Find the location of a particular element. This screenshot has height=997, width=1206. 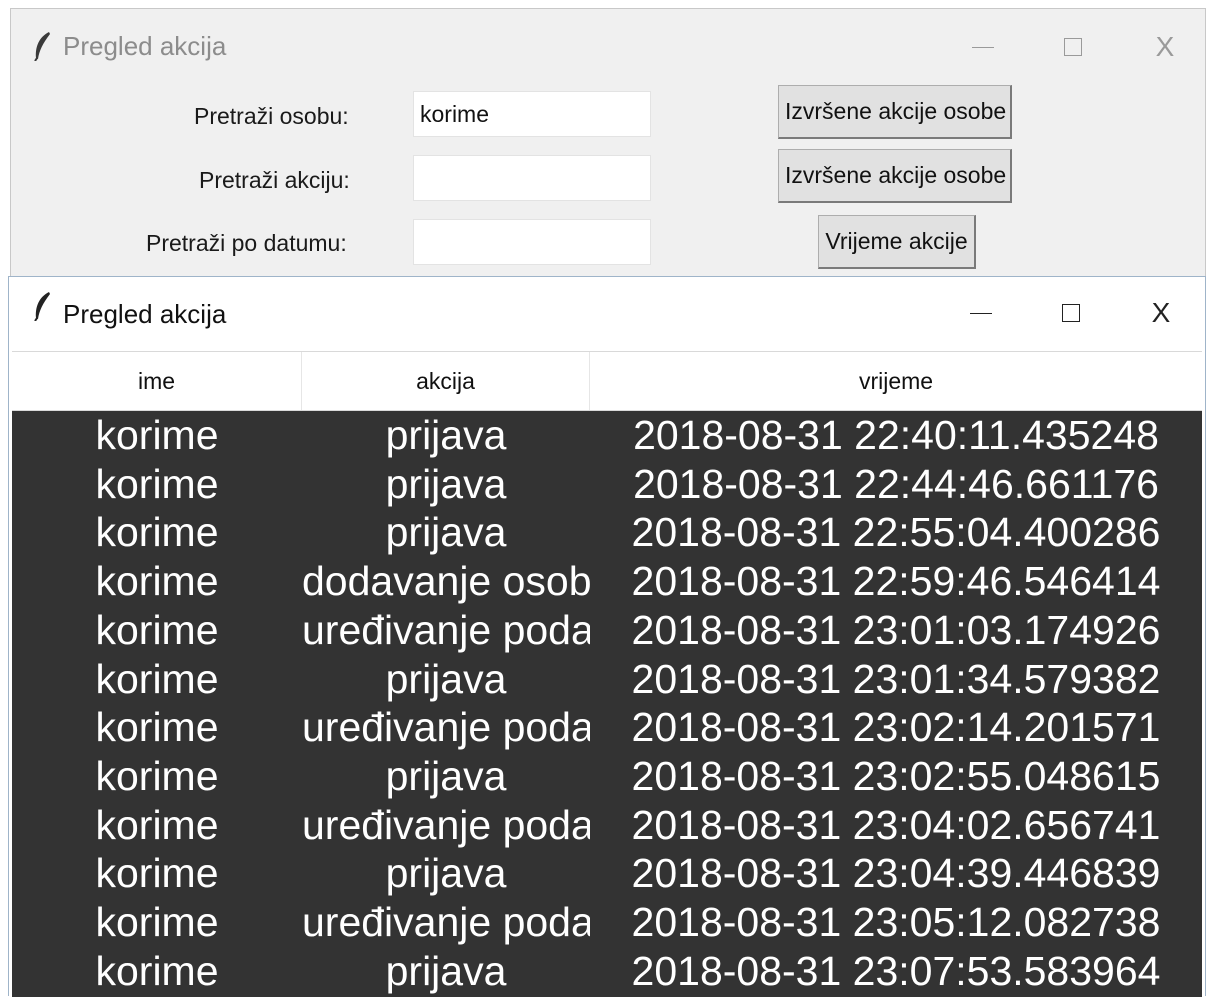

table-cell-vrijeme: 2018-08-31 23:05:12.082738 is located at coordinates (896, 922).